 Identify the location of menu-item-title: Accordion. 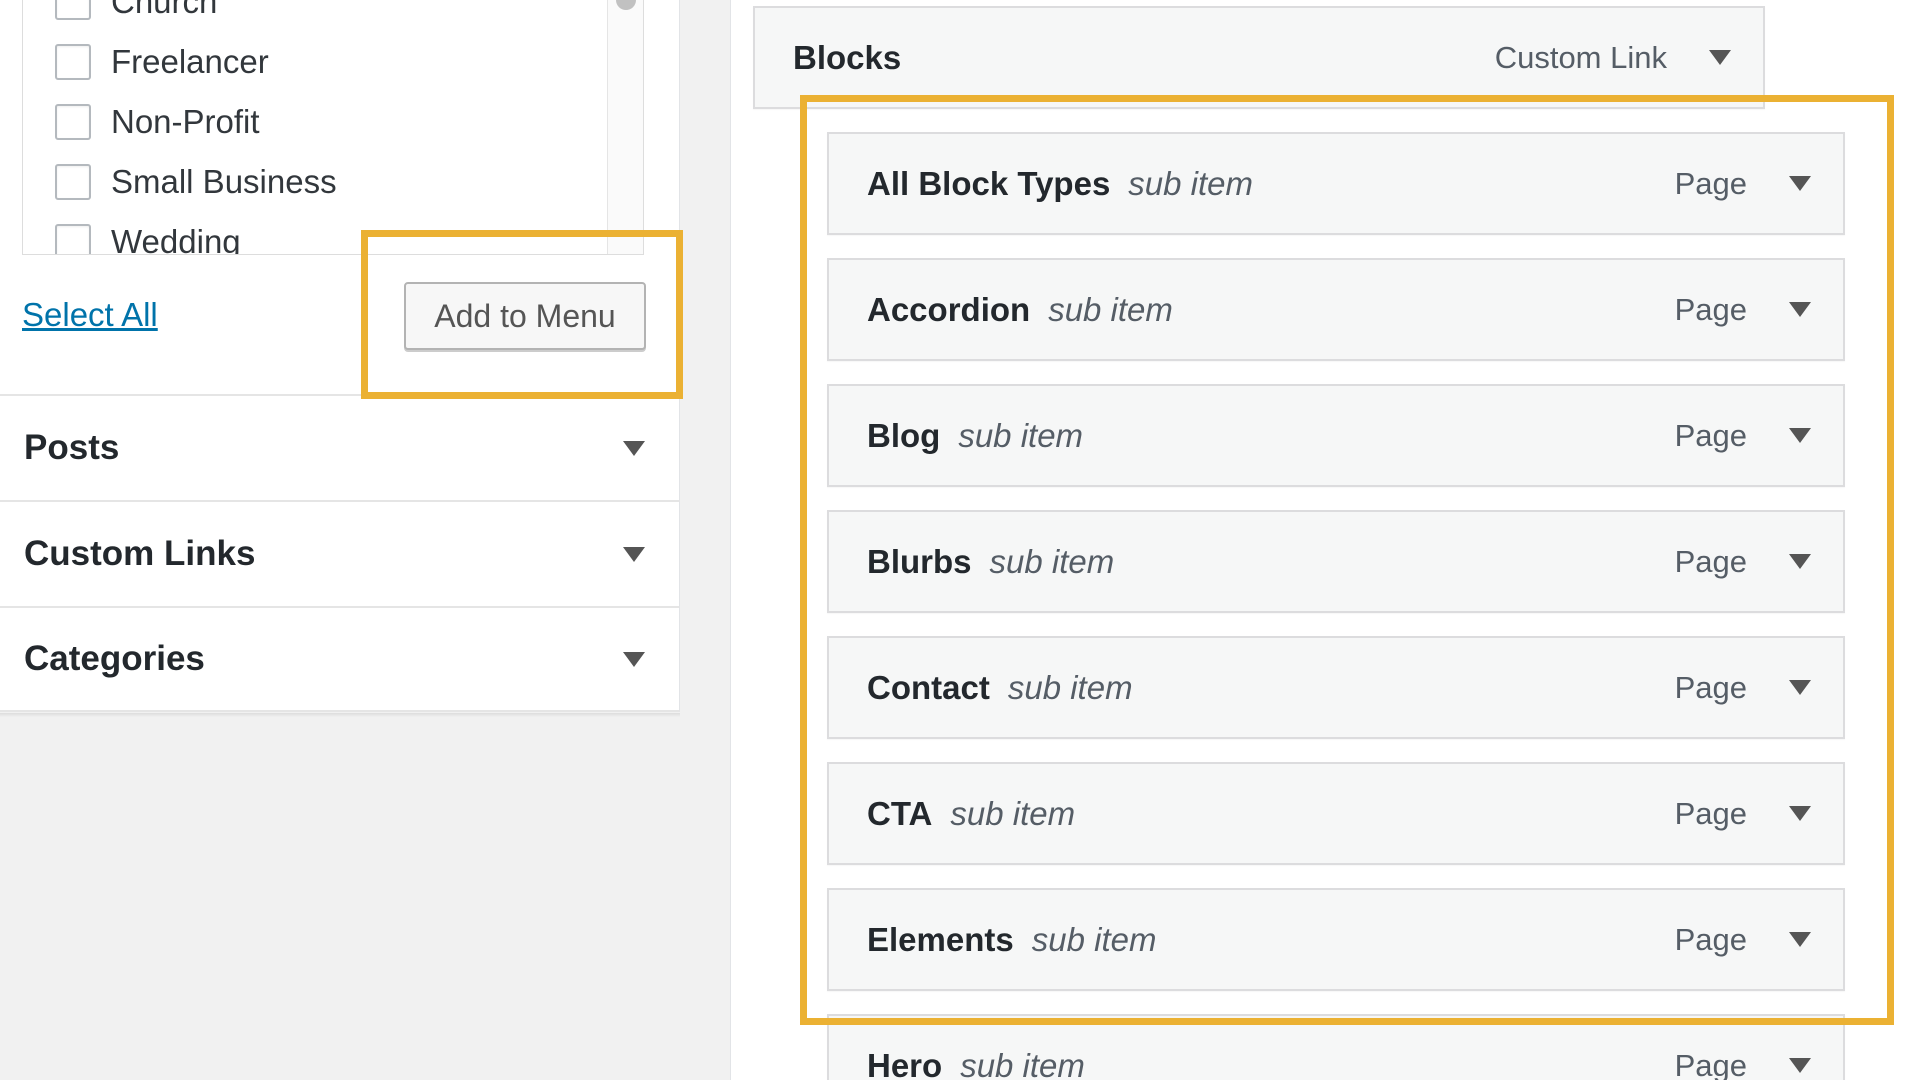
(949, 309).